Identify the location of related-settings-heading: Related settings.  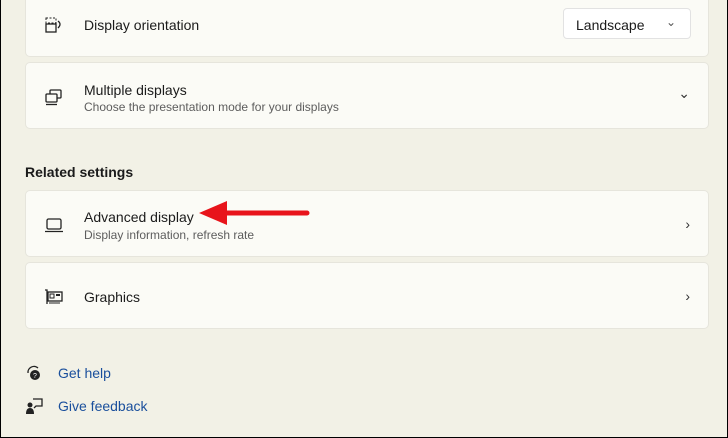
(79, 172).